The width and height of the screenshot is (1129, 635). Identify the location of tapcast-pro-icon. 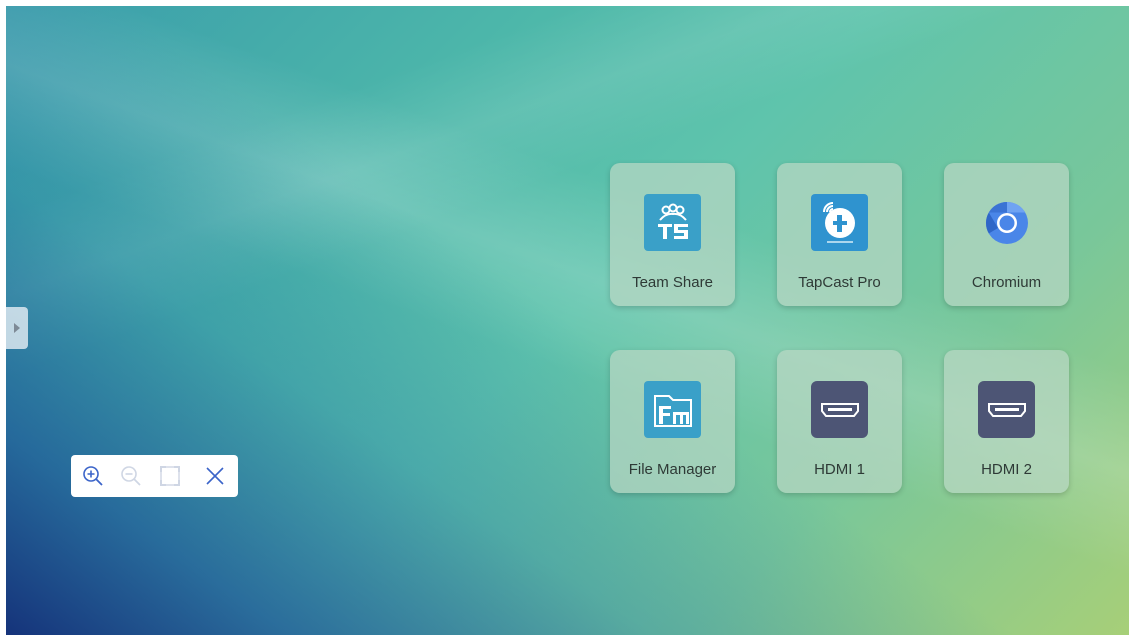
(839, 222).